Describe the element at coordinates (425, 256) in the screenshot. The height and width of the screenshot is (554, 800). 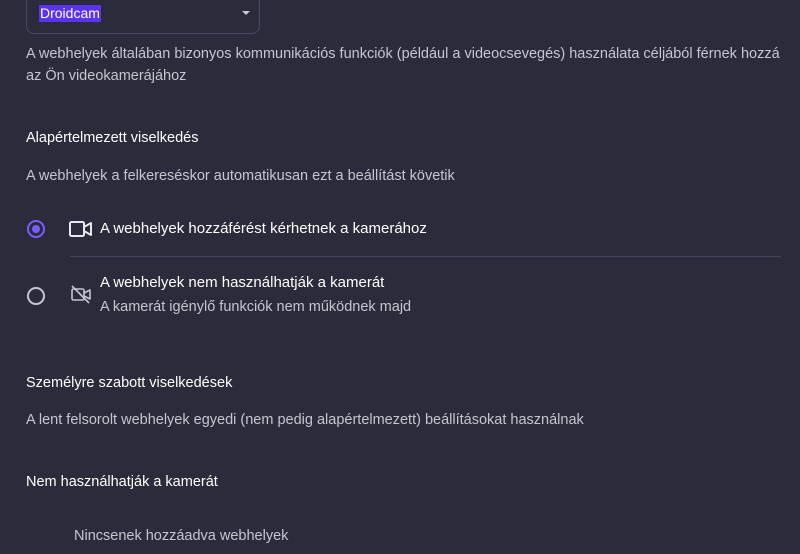
I see `divider` at that location.